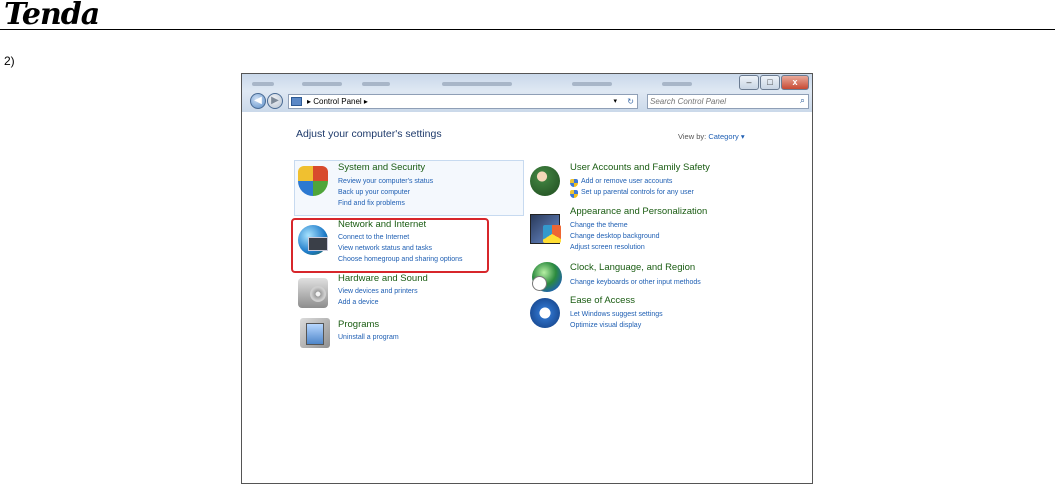 Image resolution: width=1055 pixels, height=485 pixels. I want to click on link-devices-printers: View devices and printers, so click(378, 291).